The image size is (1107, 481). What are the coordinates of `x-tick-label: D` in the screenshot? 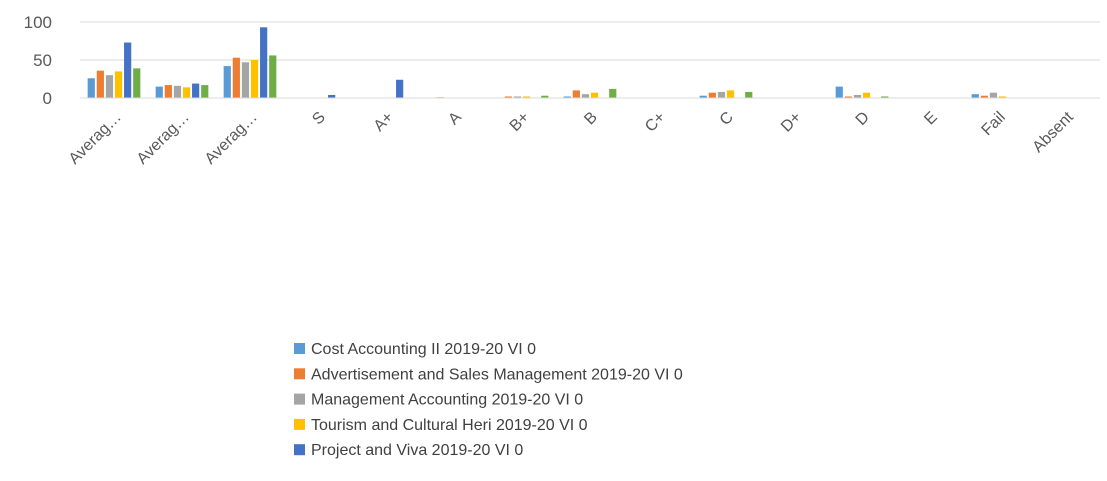 It's located at (863, 119).